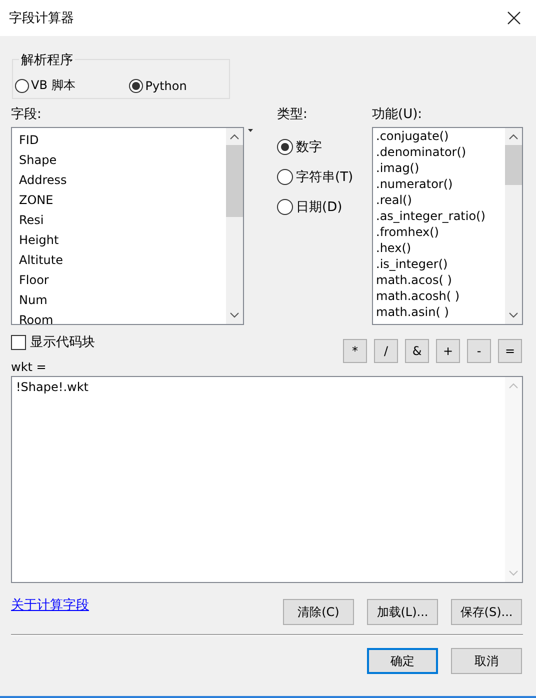  I want to click on field-item: Resi, so click(122, 220).